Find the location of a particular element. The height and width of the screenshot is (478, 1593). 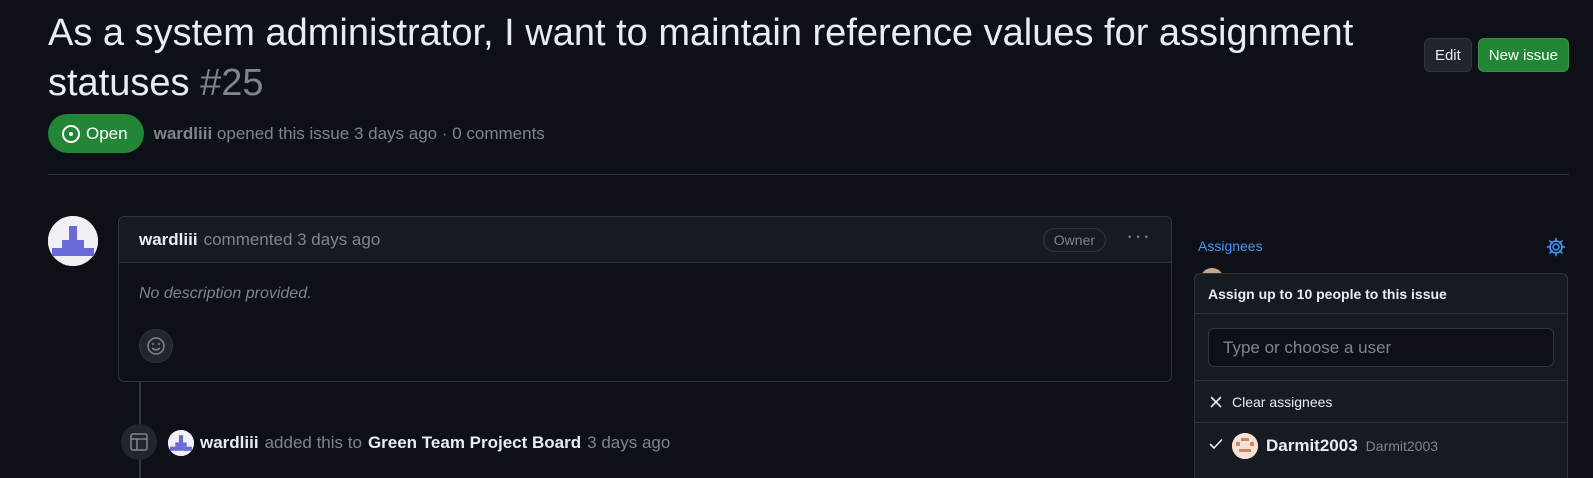

comment-meta: commented 3 days ago is located at coordinates (292, 240).